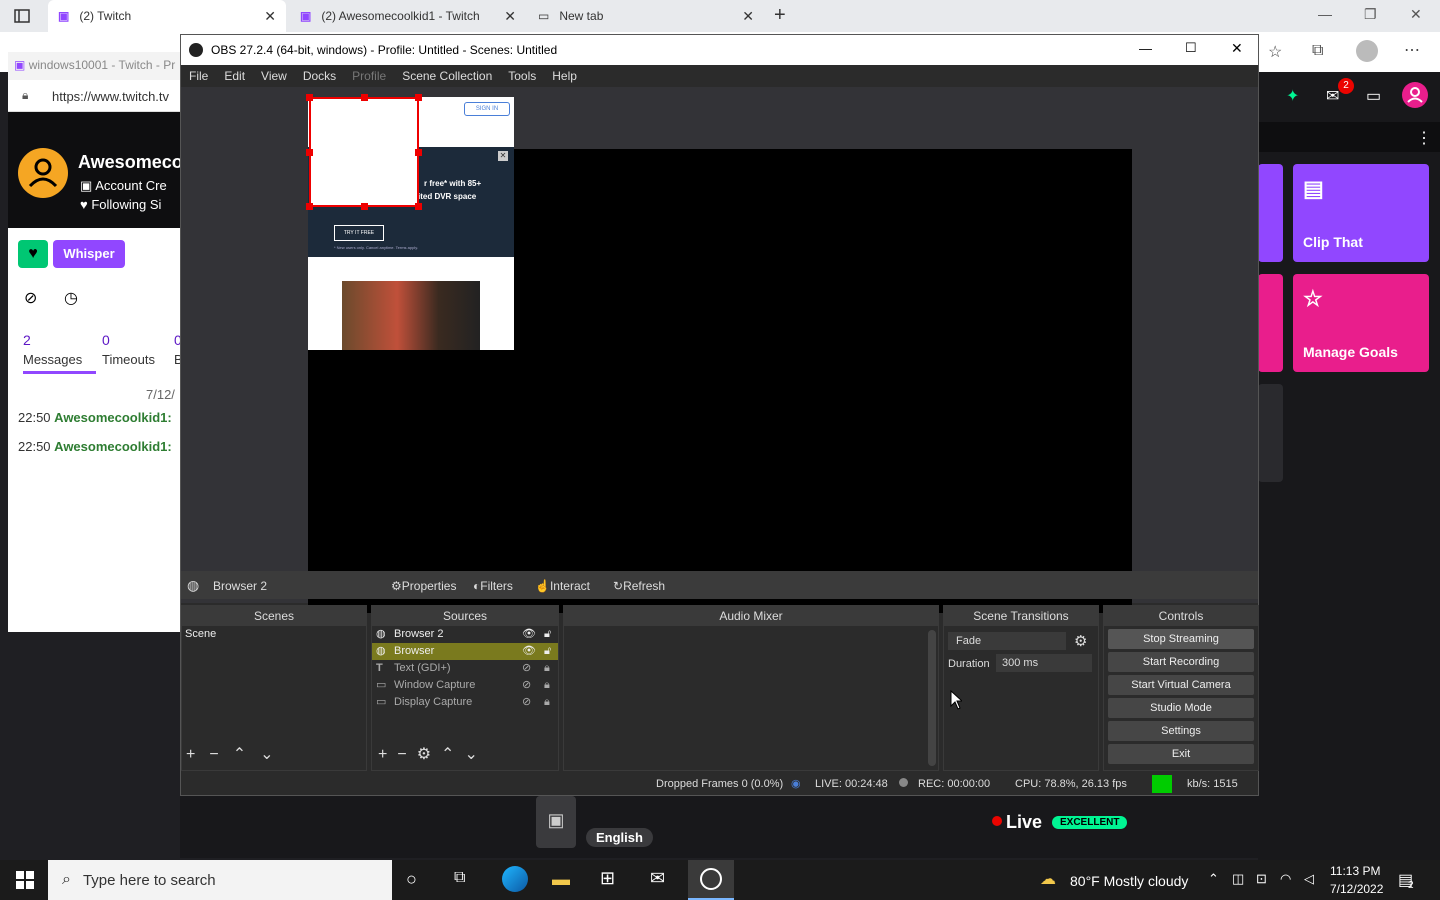 Image resolution: width=1440 pixels, height=900 pixels. I want to click on more-icon: ⋯, so click(1412, 50).